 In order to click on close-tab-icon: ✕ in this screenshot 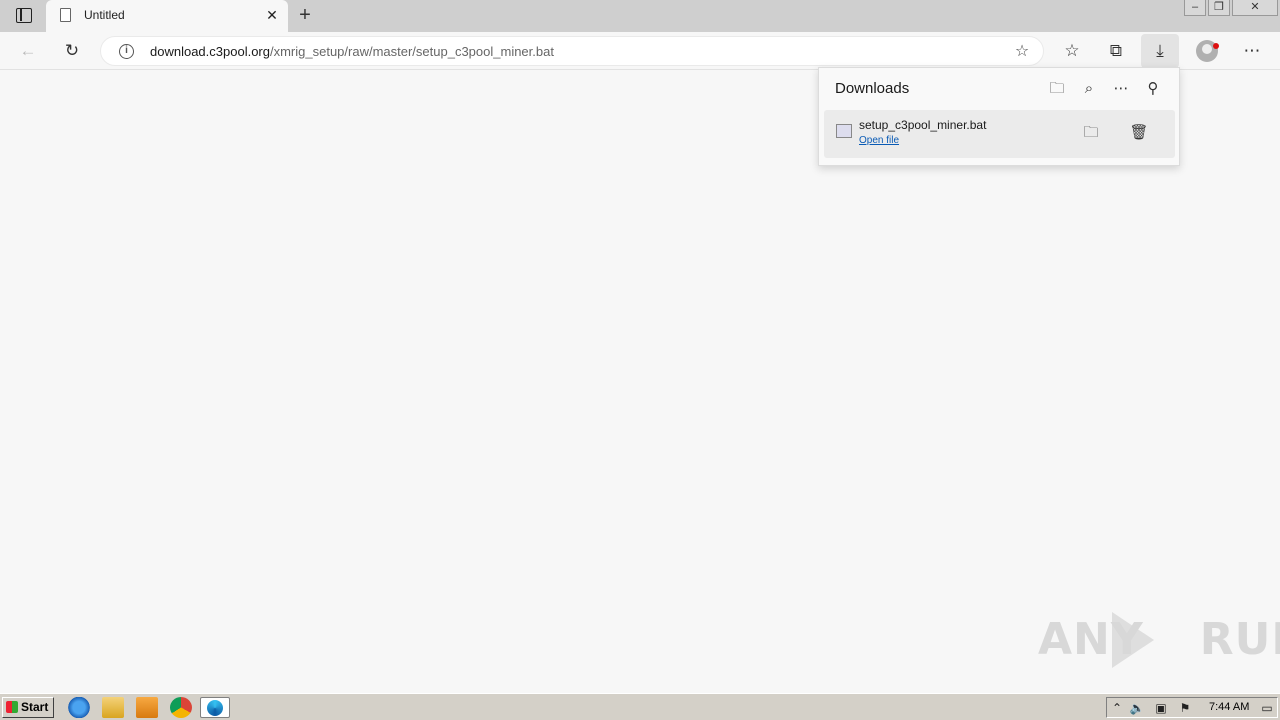, I will do `click(272, 15)`.